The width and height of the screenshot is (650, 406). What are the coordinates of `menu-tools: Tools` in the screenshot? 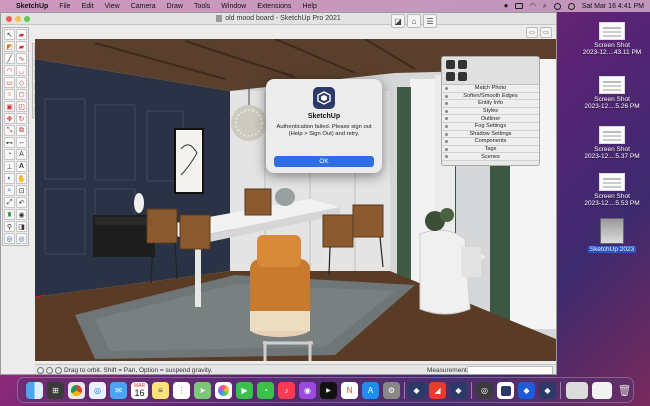 It's located at (202, 6).